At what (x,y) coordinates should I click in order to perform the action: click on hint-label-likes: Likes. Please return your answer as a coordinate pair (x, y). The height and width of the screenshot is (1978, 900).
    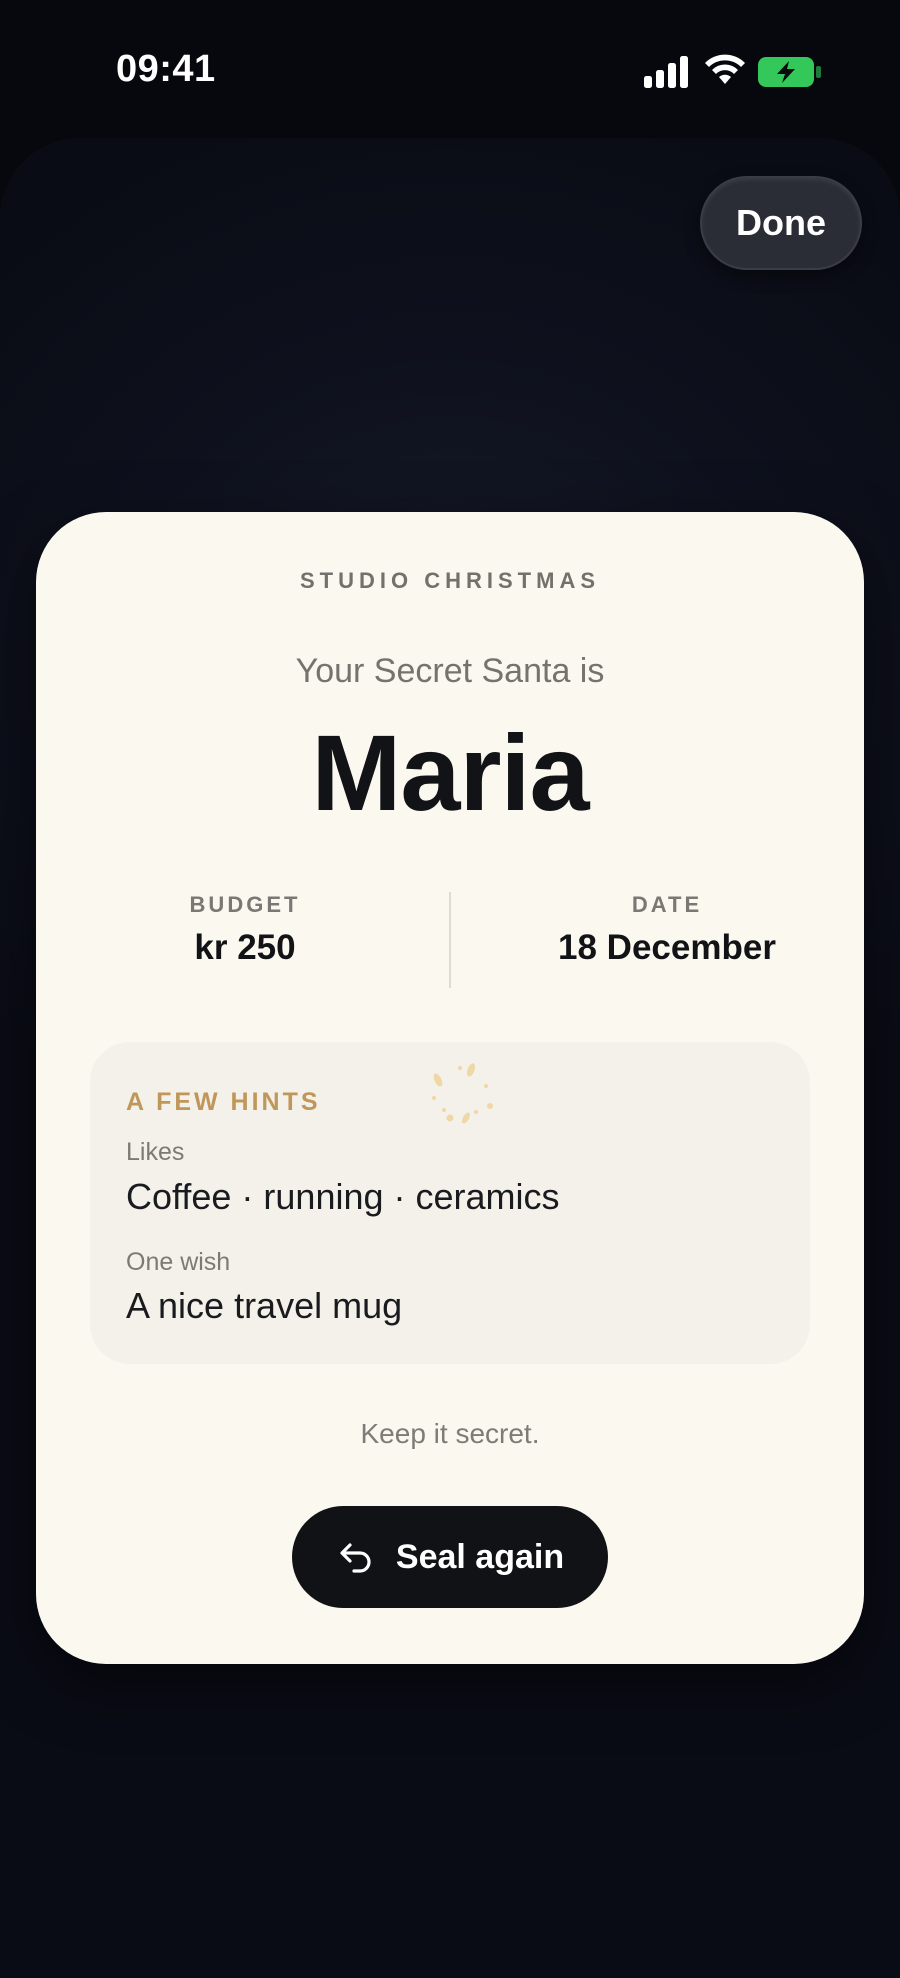
    Looking at the image, I should click on (155, 1152).